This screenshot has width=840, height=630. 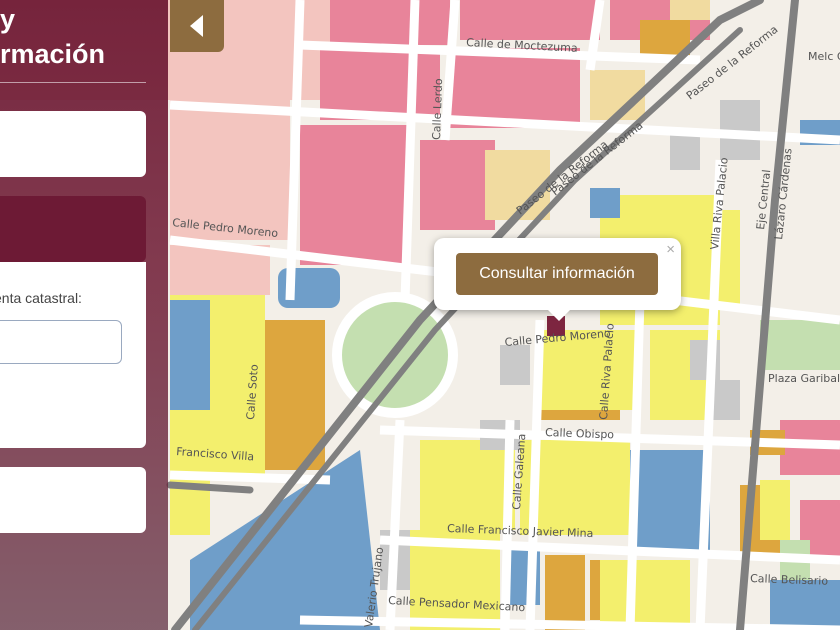 What do you see at coordinates (53, 36) in the screenshot?
I see `panel-title: y rmación` at bounding box center [53, 36].